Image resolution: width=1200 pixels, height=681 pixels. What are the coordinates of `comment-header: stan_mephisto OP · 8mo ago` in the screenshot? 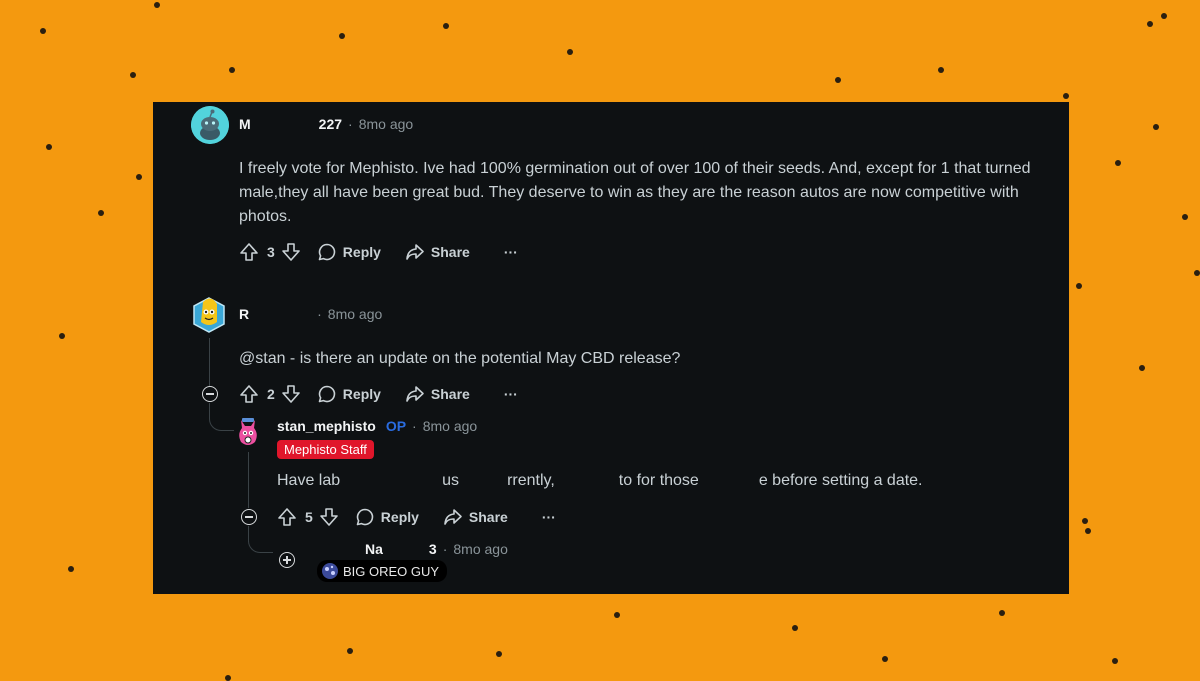 It's located at (377, 426).